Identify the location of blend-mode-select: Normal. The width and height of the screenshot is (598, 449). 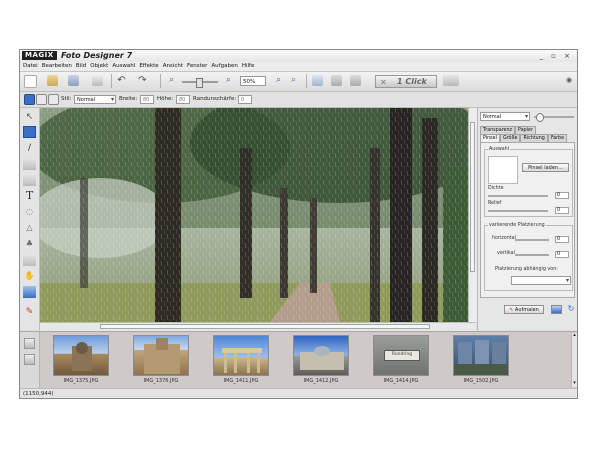
(505, 116).